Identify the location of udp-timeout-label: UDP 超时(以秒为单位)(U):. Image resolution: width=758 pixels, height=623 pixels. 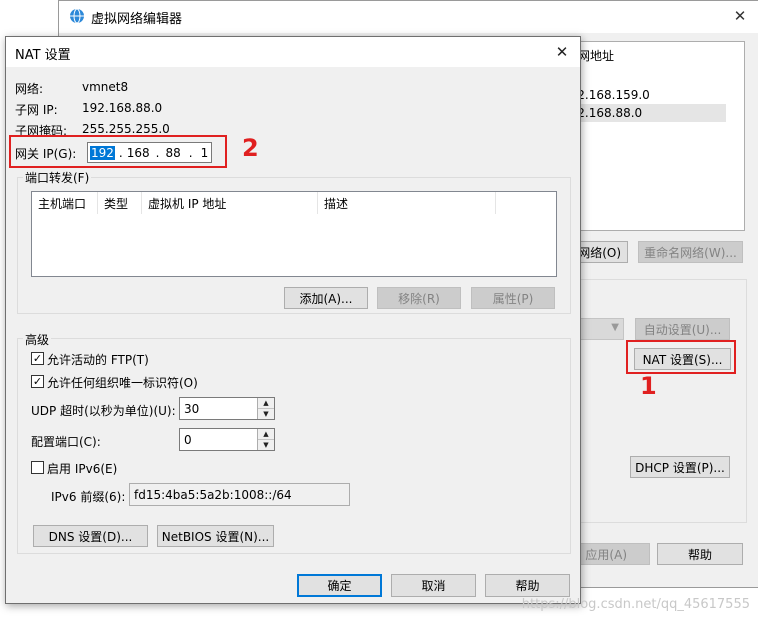
(103, 411).